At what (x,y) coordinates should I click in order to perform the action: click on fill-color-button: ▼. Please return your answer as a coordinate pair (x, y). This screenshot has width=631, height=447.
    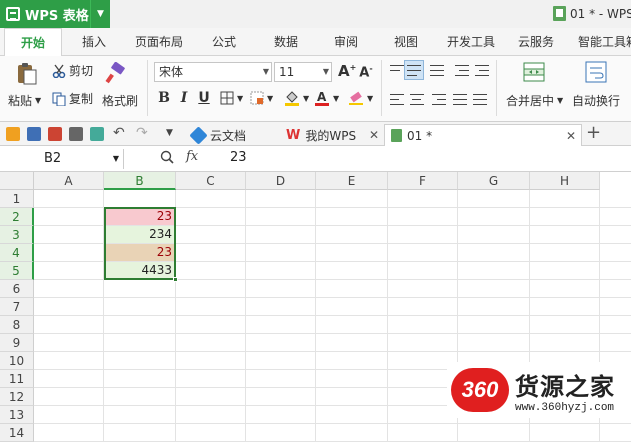
    Looking at the image, I should click on (296, 98).